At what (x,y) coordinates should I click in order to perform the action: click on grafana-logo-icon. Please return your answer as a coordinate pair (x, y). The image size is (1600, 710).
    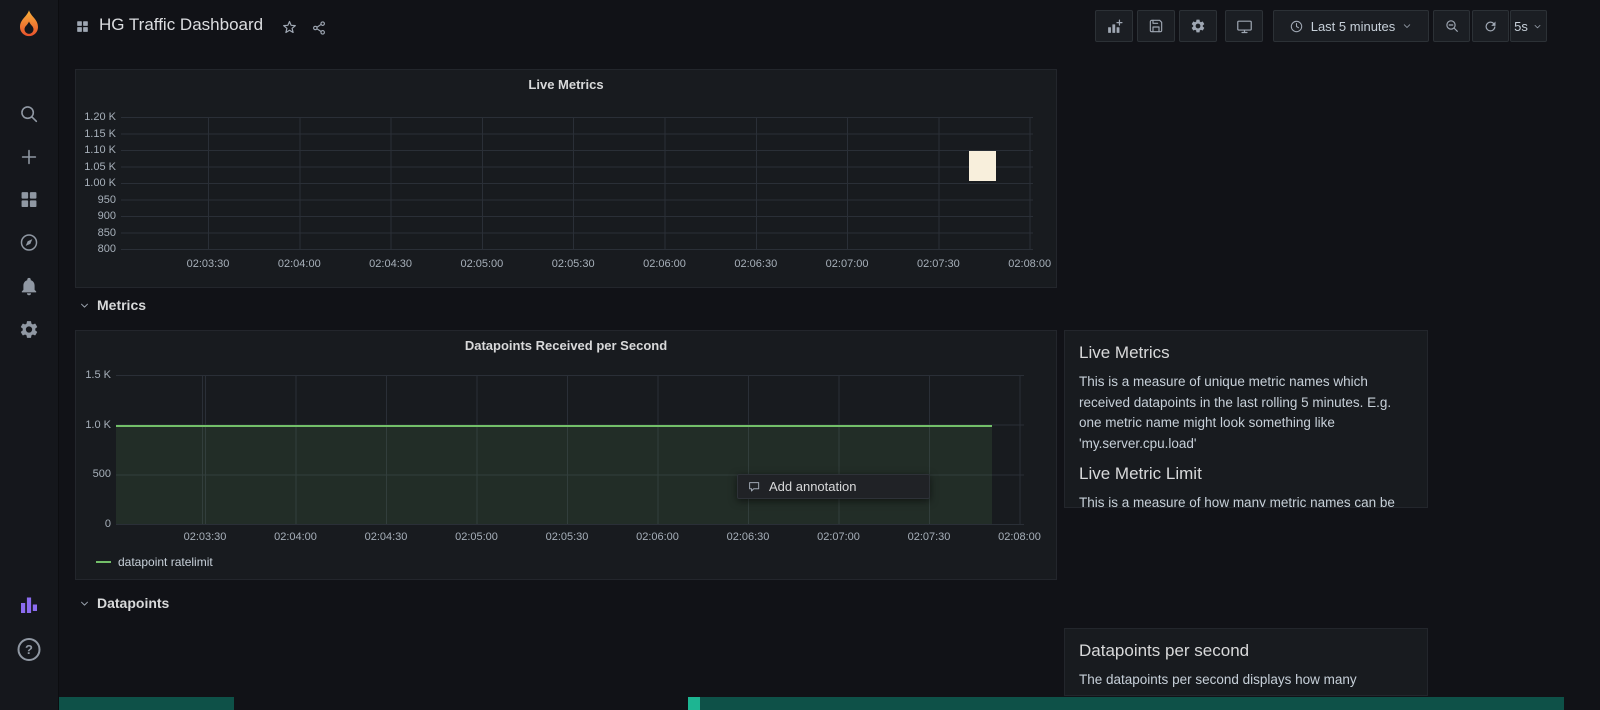
    Looking at the image, I should click on (29, 26).